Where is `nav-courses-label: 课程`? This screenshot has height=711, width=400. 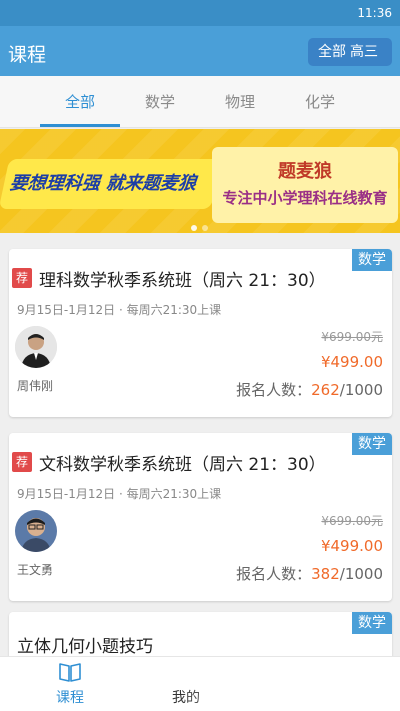
nav-courses-label: 课程 is located at coordinates (70, 698).